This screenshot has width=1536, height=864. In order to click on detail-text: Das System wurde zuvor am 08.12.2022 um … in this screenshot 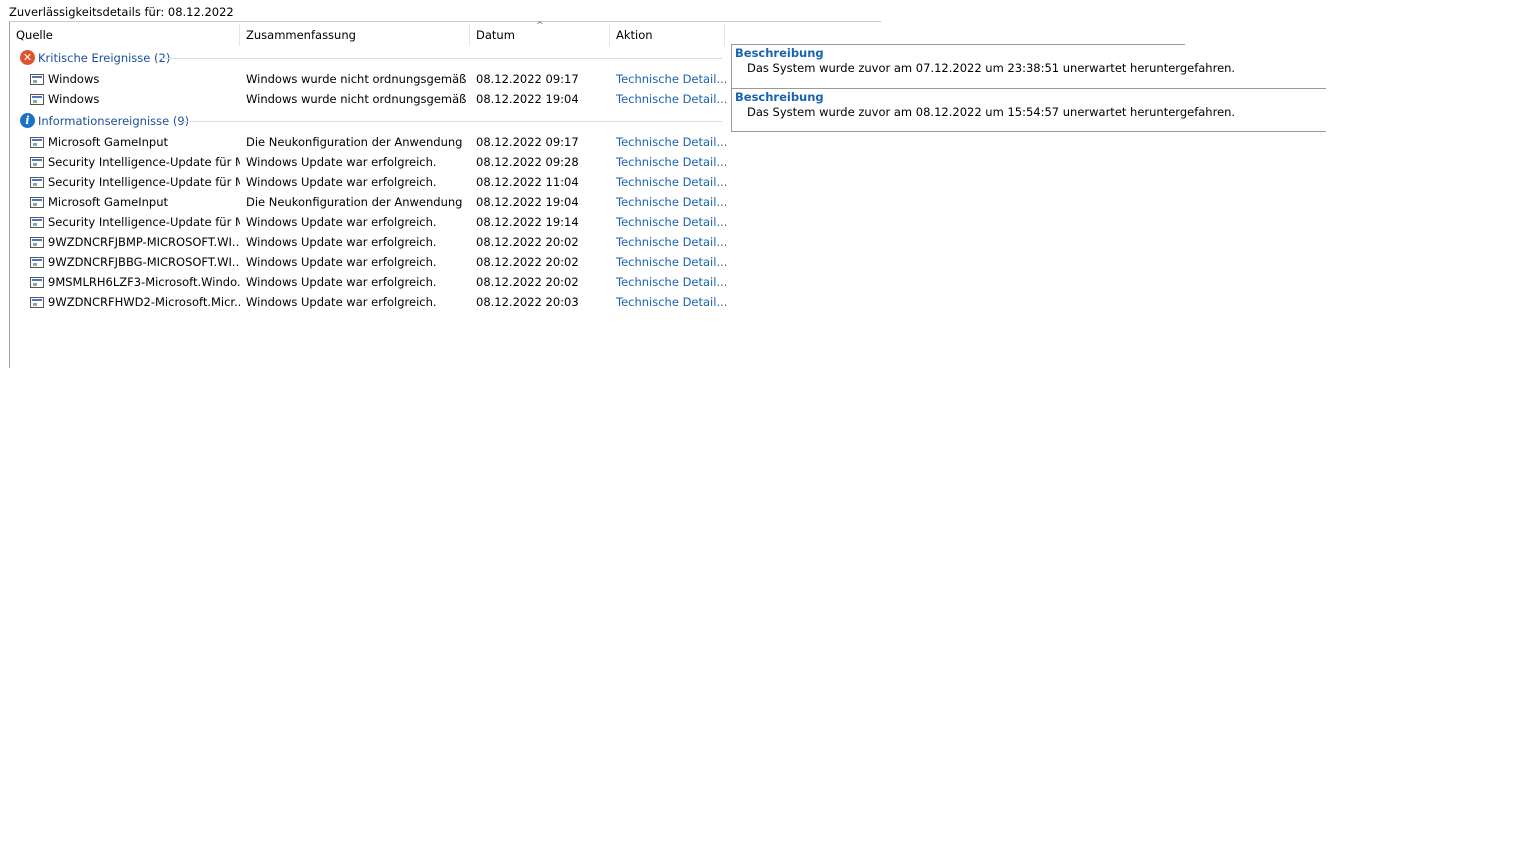, I will do `click(991, 112)`.